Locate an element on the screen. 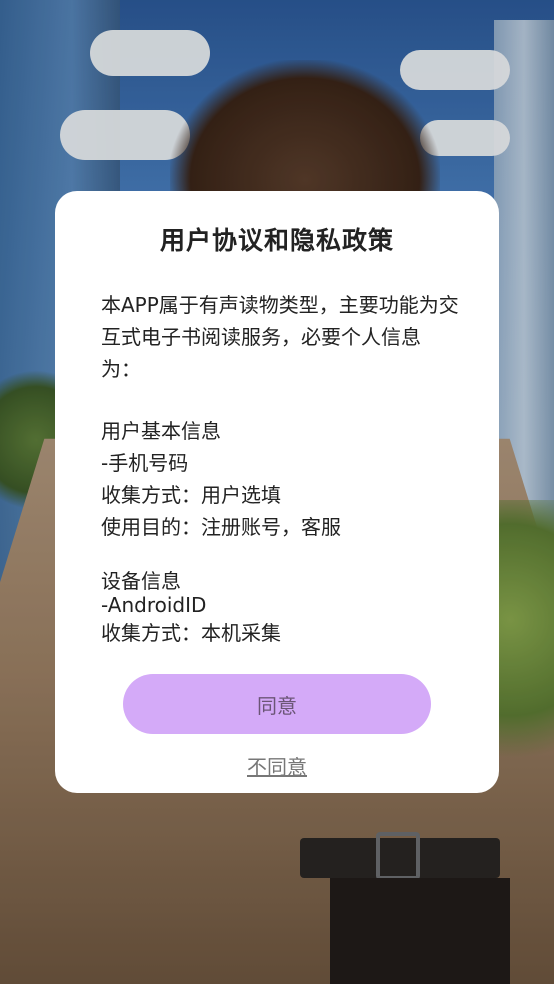 Image resolution: width=554 pixels, height=984 pixels. disagree-link: 不同意 is located at coordinates (277, 765).